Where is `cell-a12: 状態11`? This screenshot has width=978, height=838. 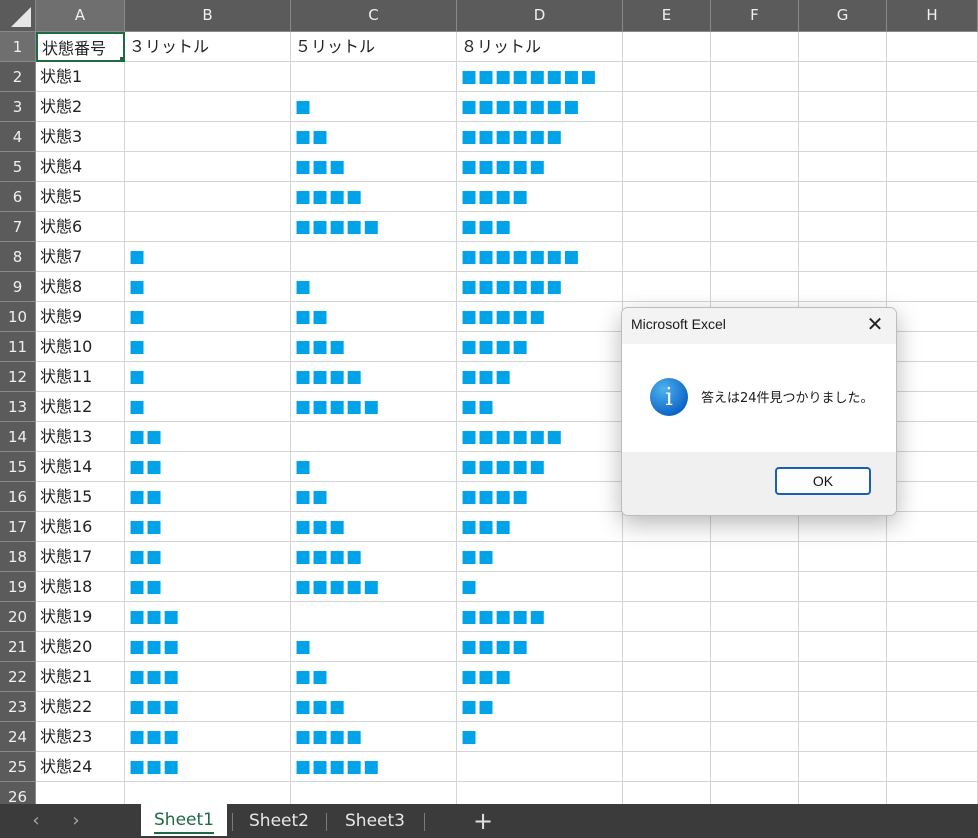
cell-a12: 状態11 is located at coordinates (80, 377).